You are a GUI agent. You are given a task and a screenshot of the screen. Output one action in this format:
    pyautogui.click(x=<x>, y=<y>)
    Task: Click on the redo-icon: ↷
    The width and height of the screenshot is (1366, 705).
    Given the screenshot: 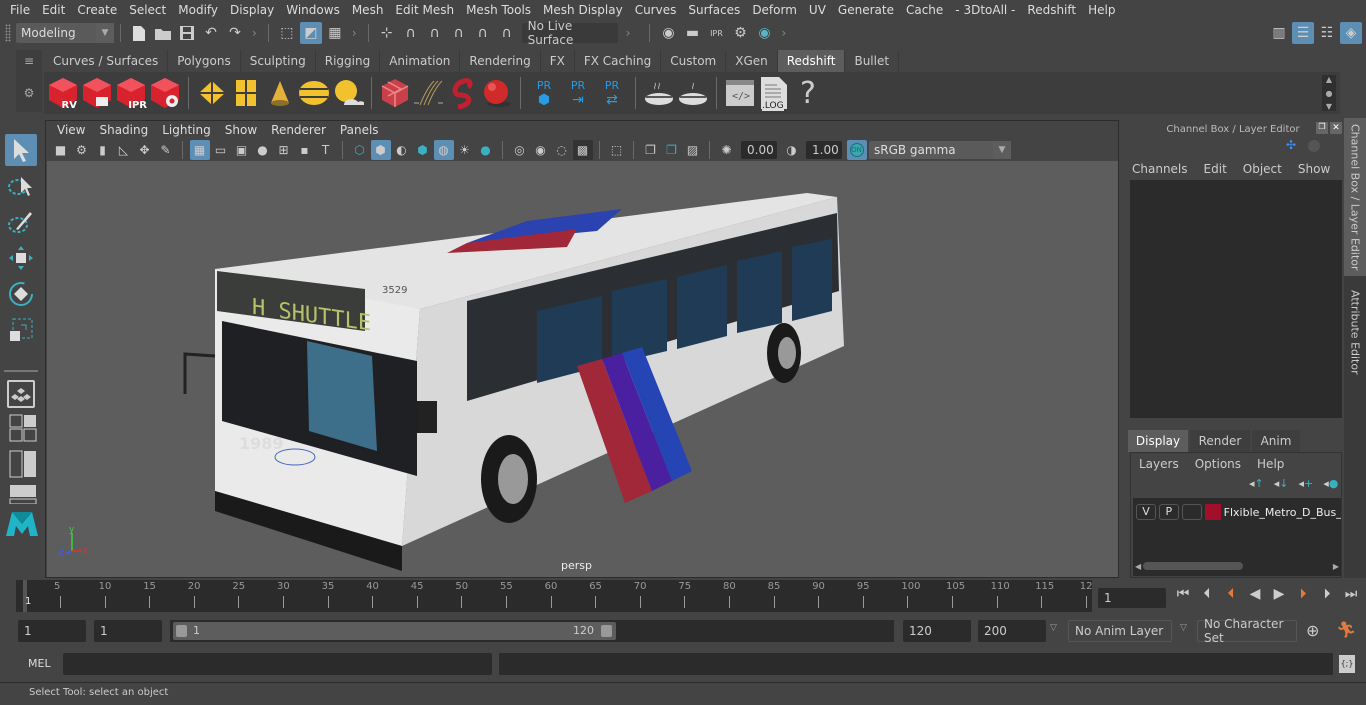 What is the action you would take?
    pyautogui.click(x=235, y=33)
    